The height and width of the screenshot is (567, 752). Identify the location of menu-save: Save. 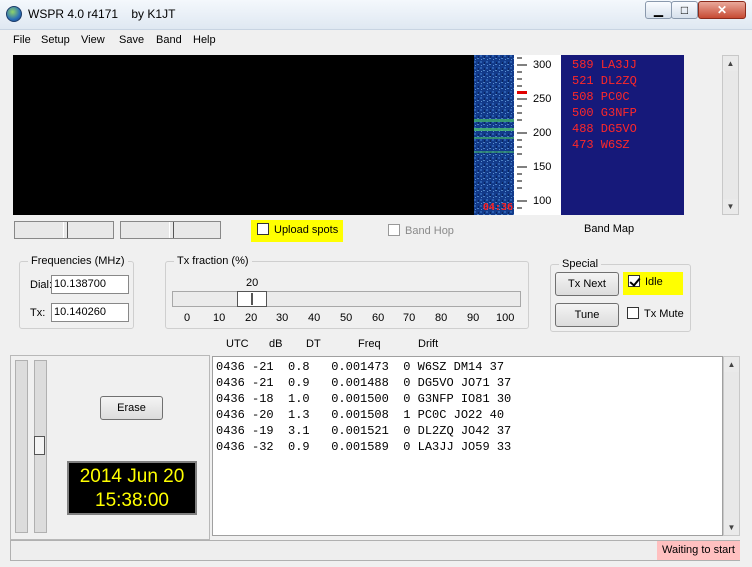
(131, 40).